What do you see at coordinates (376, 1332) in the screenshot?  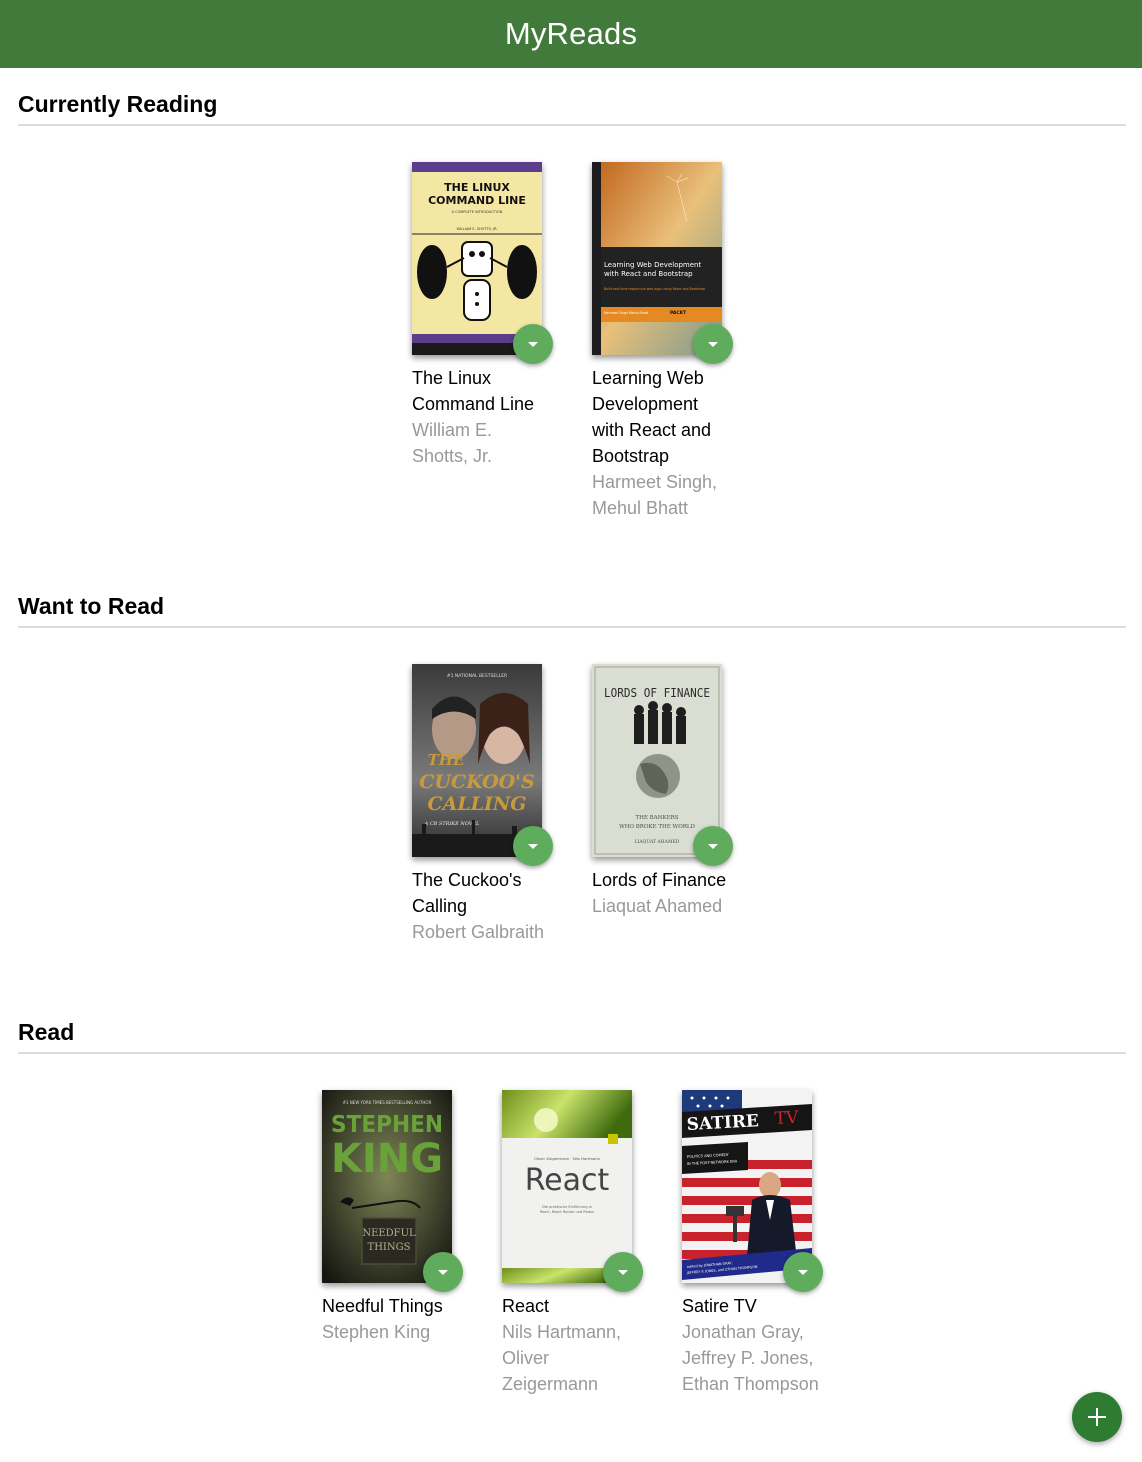 I see `book-authors: Stephen King` at bounding box center [376, 1332].